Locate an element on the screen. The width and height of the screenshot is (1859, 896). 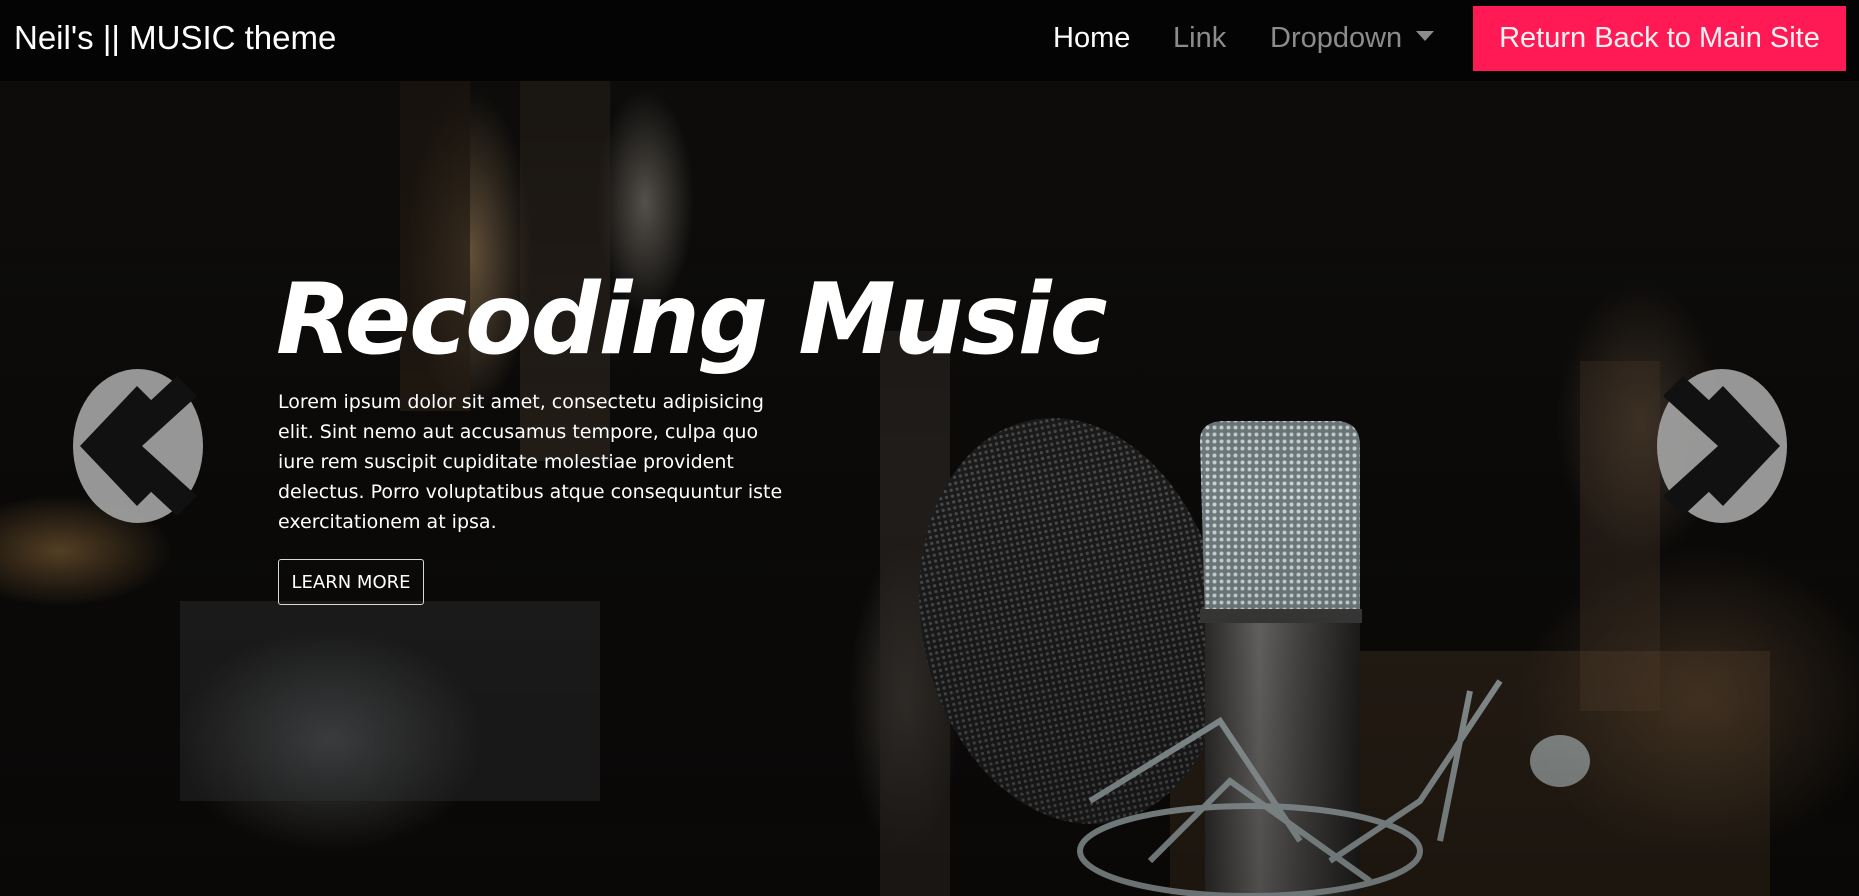
nav-item-link: Link is located at coordinates (1199, 38).